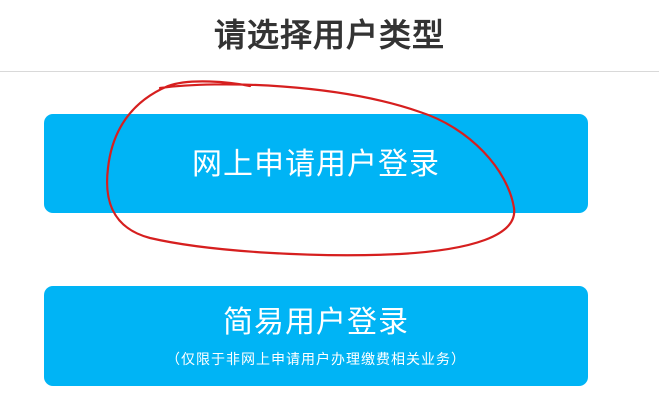 The width and height of the screenshot is (659, 418). I want to click on simple-user-login-label: 简易用户登录, so click(316, 322).